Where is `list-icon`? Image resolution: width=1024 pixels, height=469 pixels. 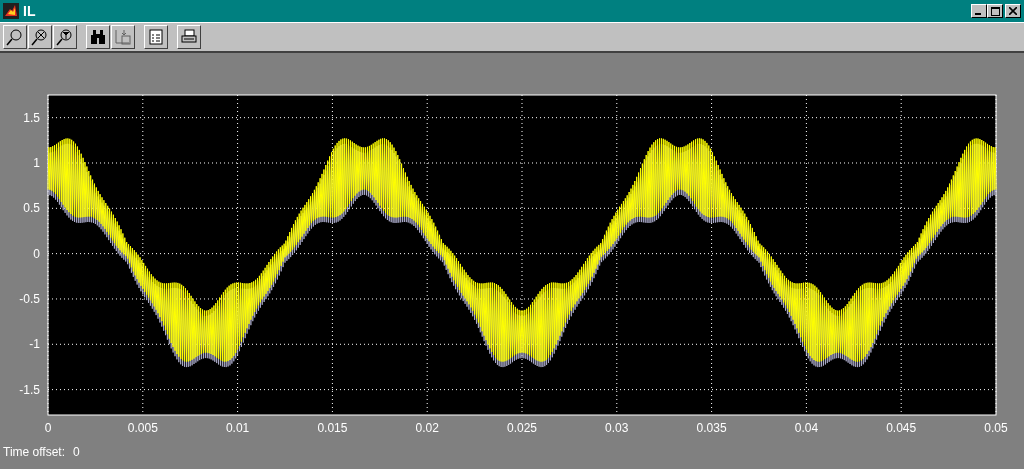 list-icon is located at coordinates (156, 37).